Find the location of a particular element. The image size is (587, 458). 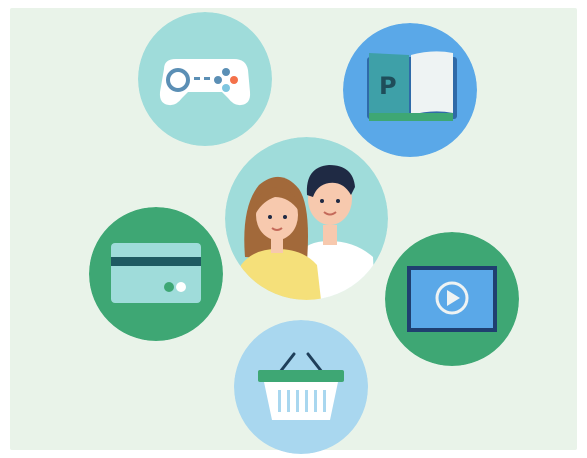

book-icon: P is located at coordinates (410, 90).